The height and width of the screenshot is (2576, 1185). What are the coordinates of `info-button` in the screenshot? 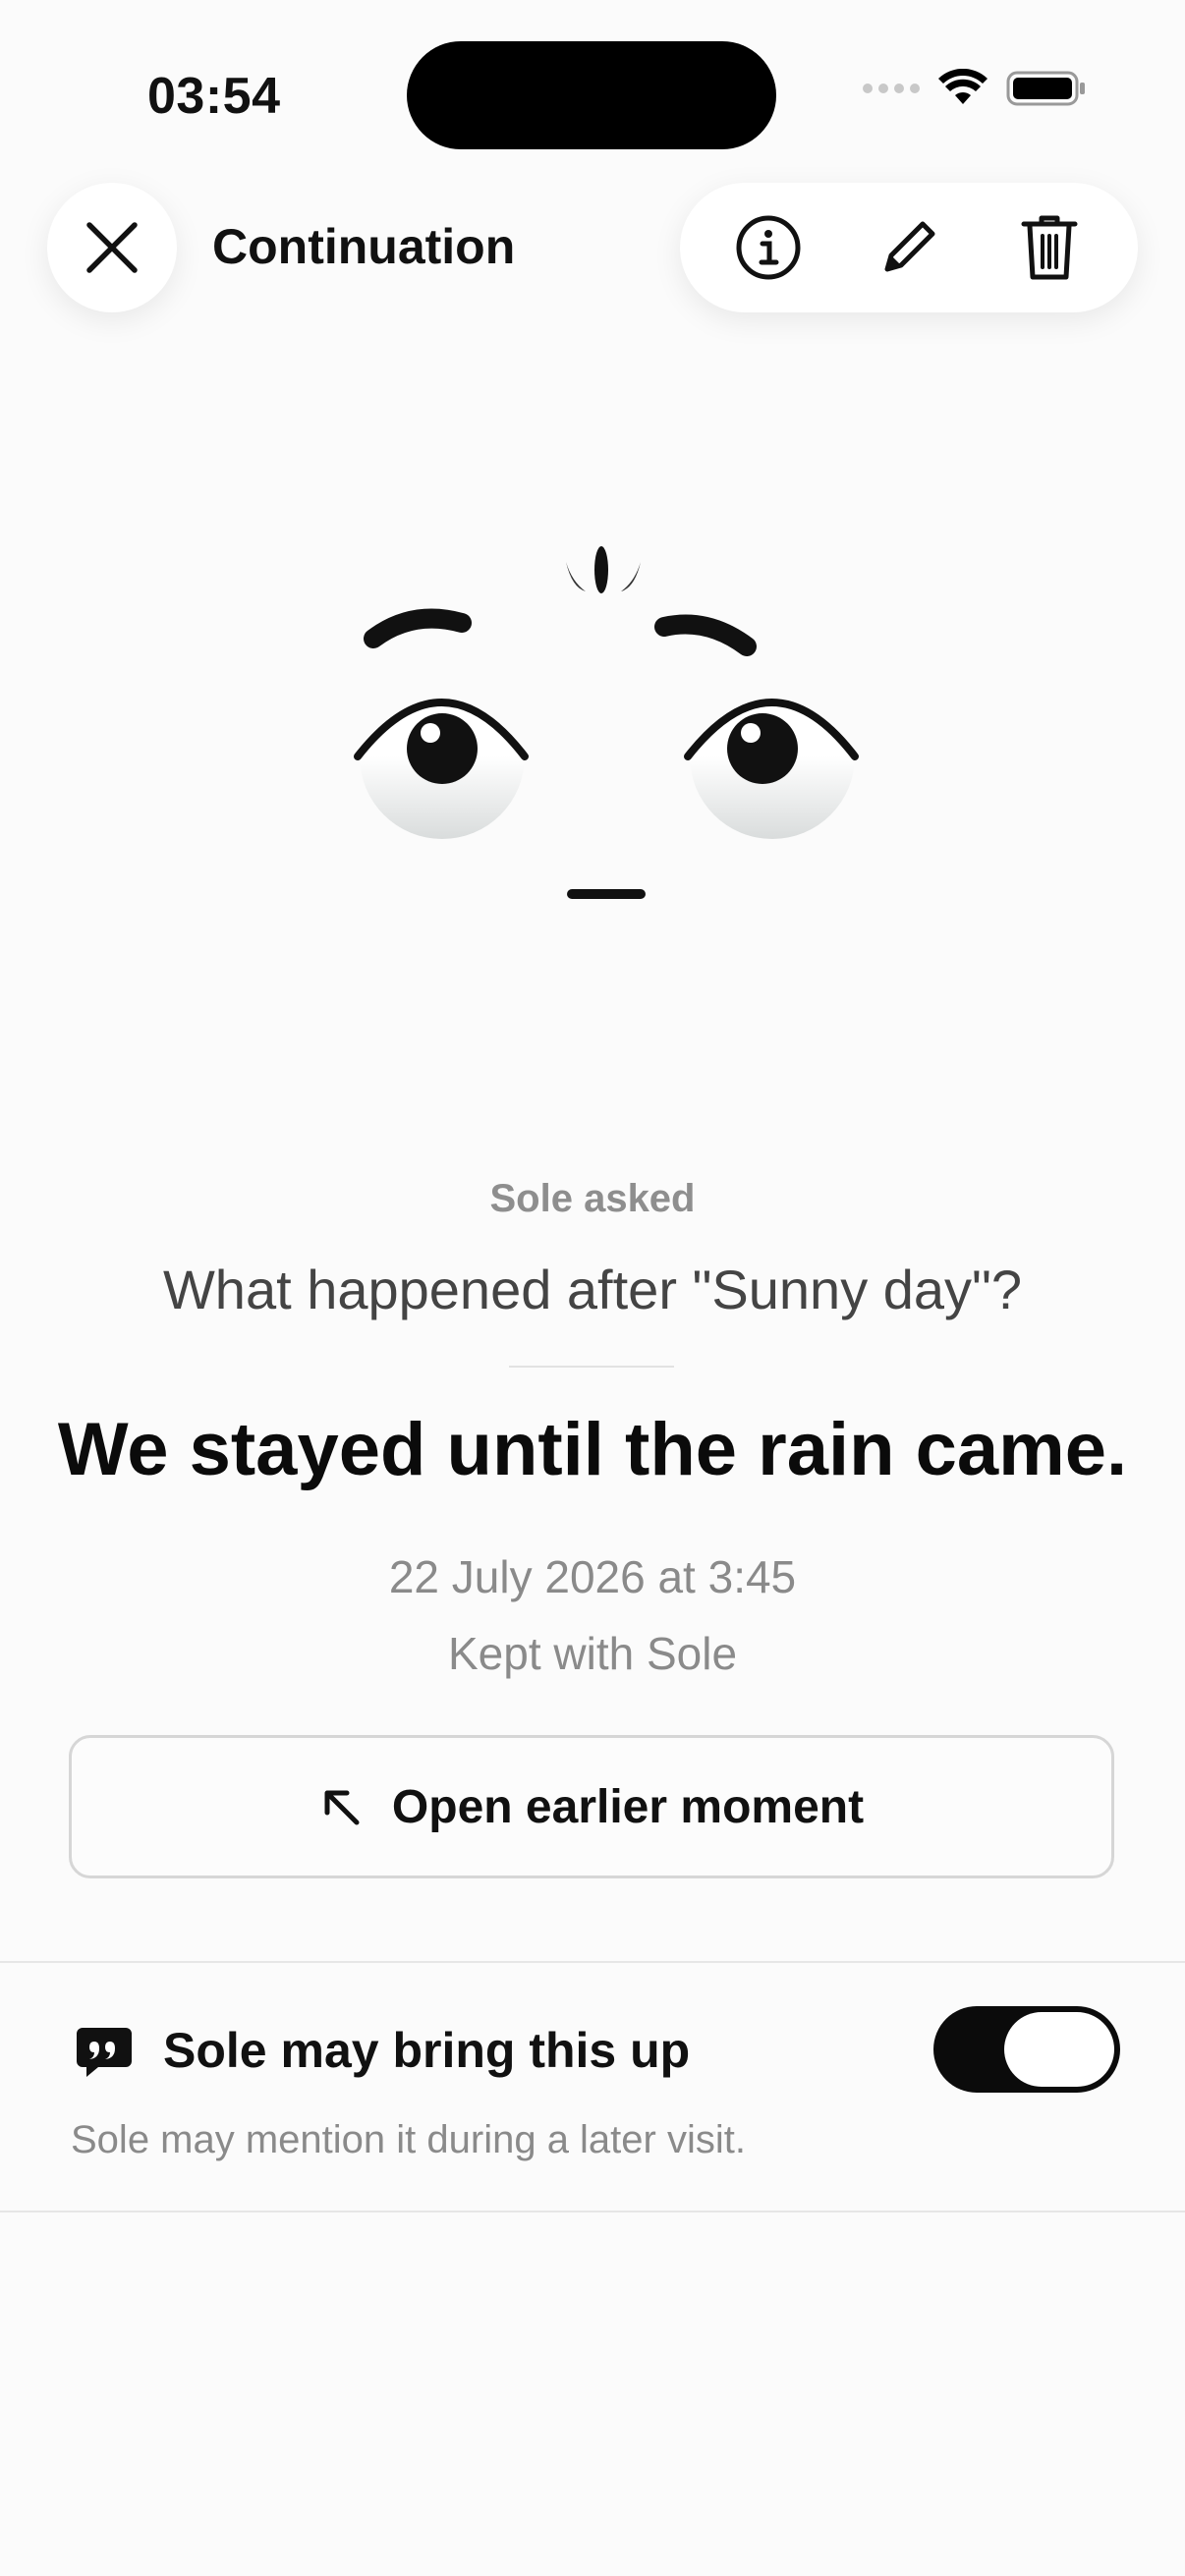 It's located at (769, 247).